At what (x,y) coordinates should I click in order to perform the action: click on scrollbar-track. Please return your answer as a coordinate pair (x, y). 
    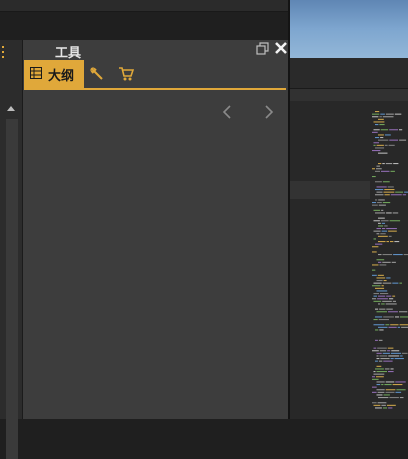
    Looking at the image, I should click on (12, 289).